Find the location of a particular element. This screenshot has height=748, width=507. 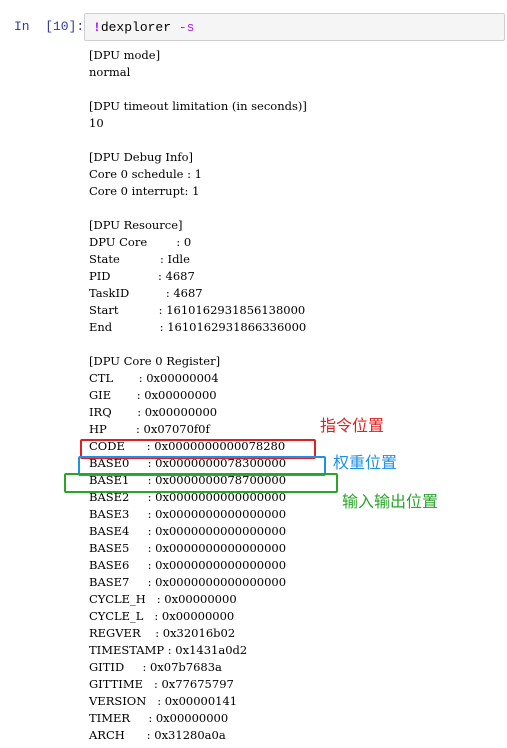

output-line: Core 0 interrupt: 1 is located at coordinates (144, 191).